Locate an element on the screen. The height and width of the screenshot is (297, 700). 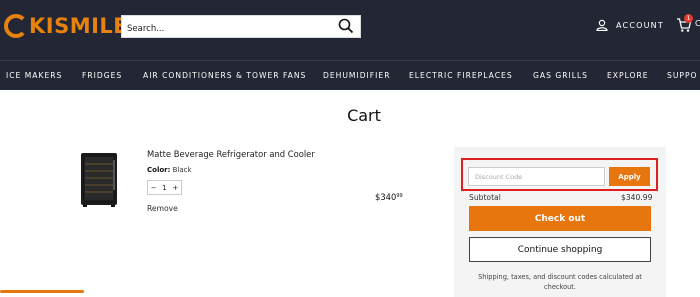
kismile-logo: KISMILE is located at coordinates (66, 26).